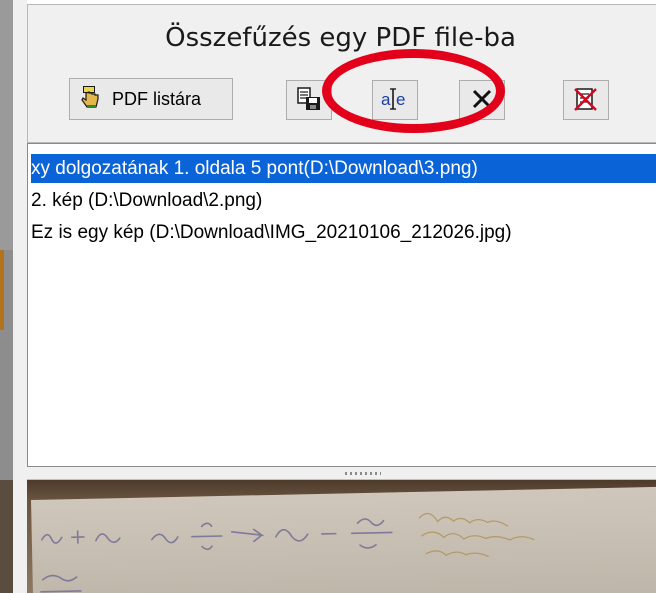 The width and height of the screenshot is (656, 593). What do you see at coordinates (157, 98) in the screenshot?
I see `pdf-list-button-label: PDF listára` at bounding box center [157, 98].